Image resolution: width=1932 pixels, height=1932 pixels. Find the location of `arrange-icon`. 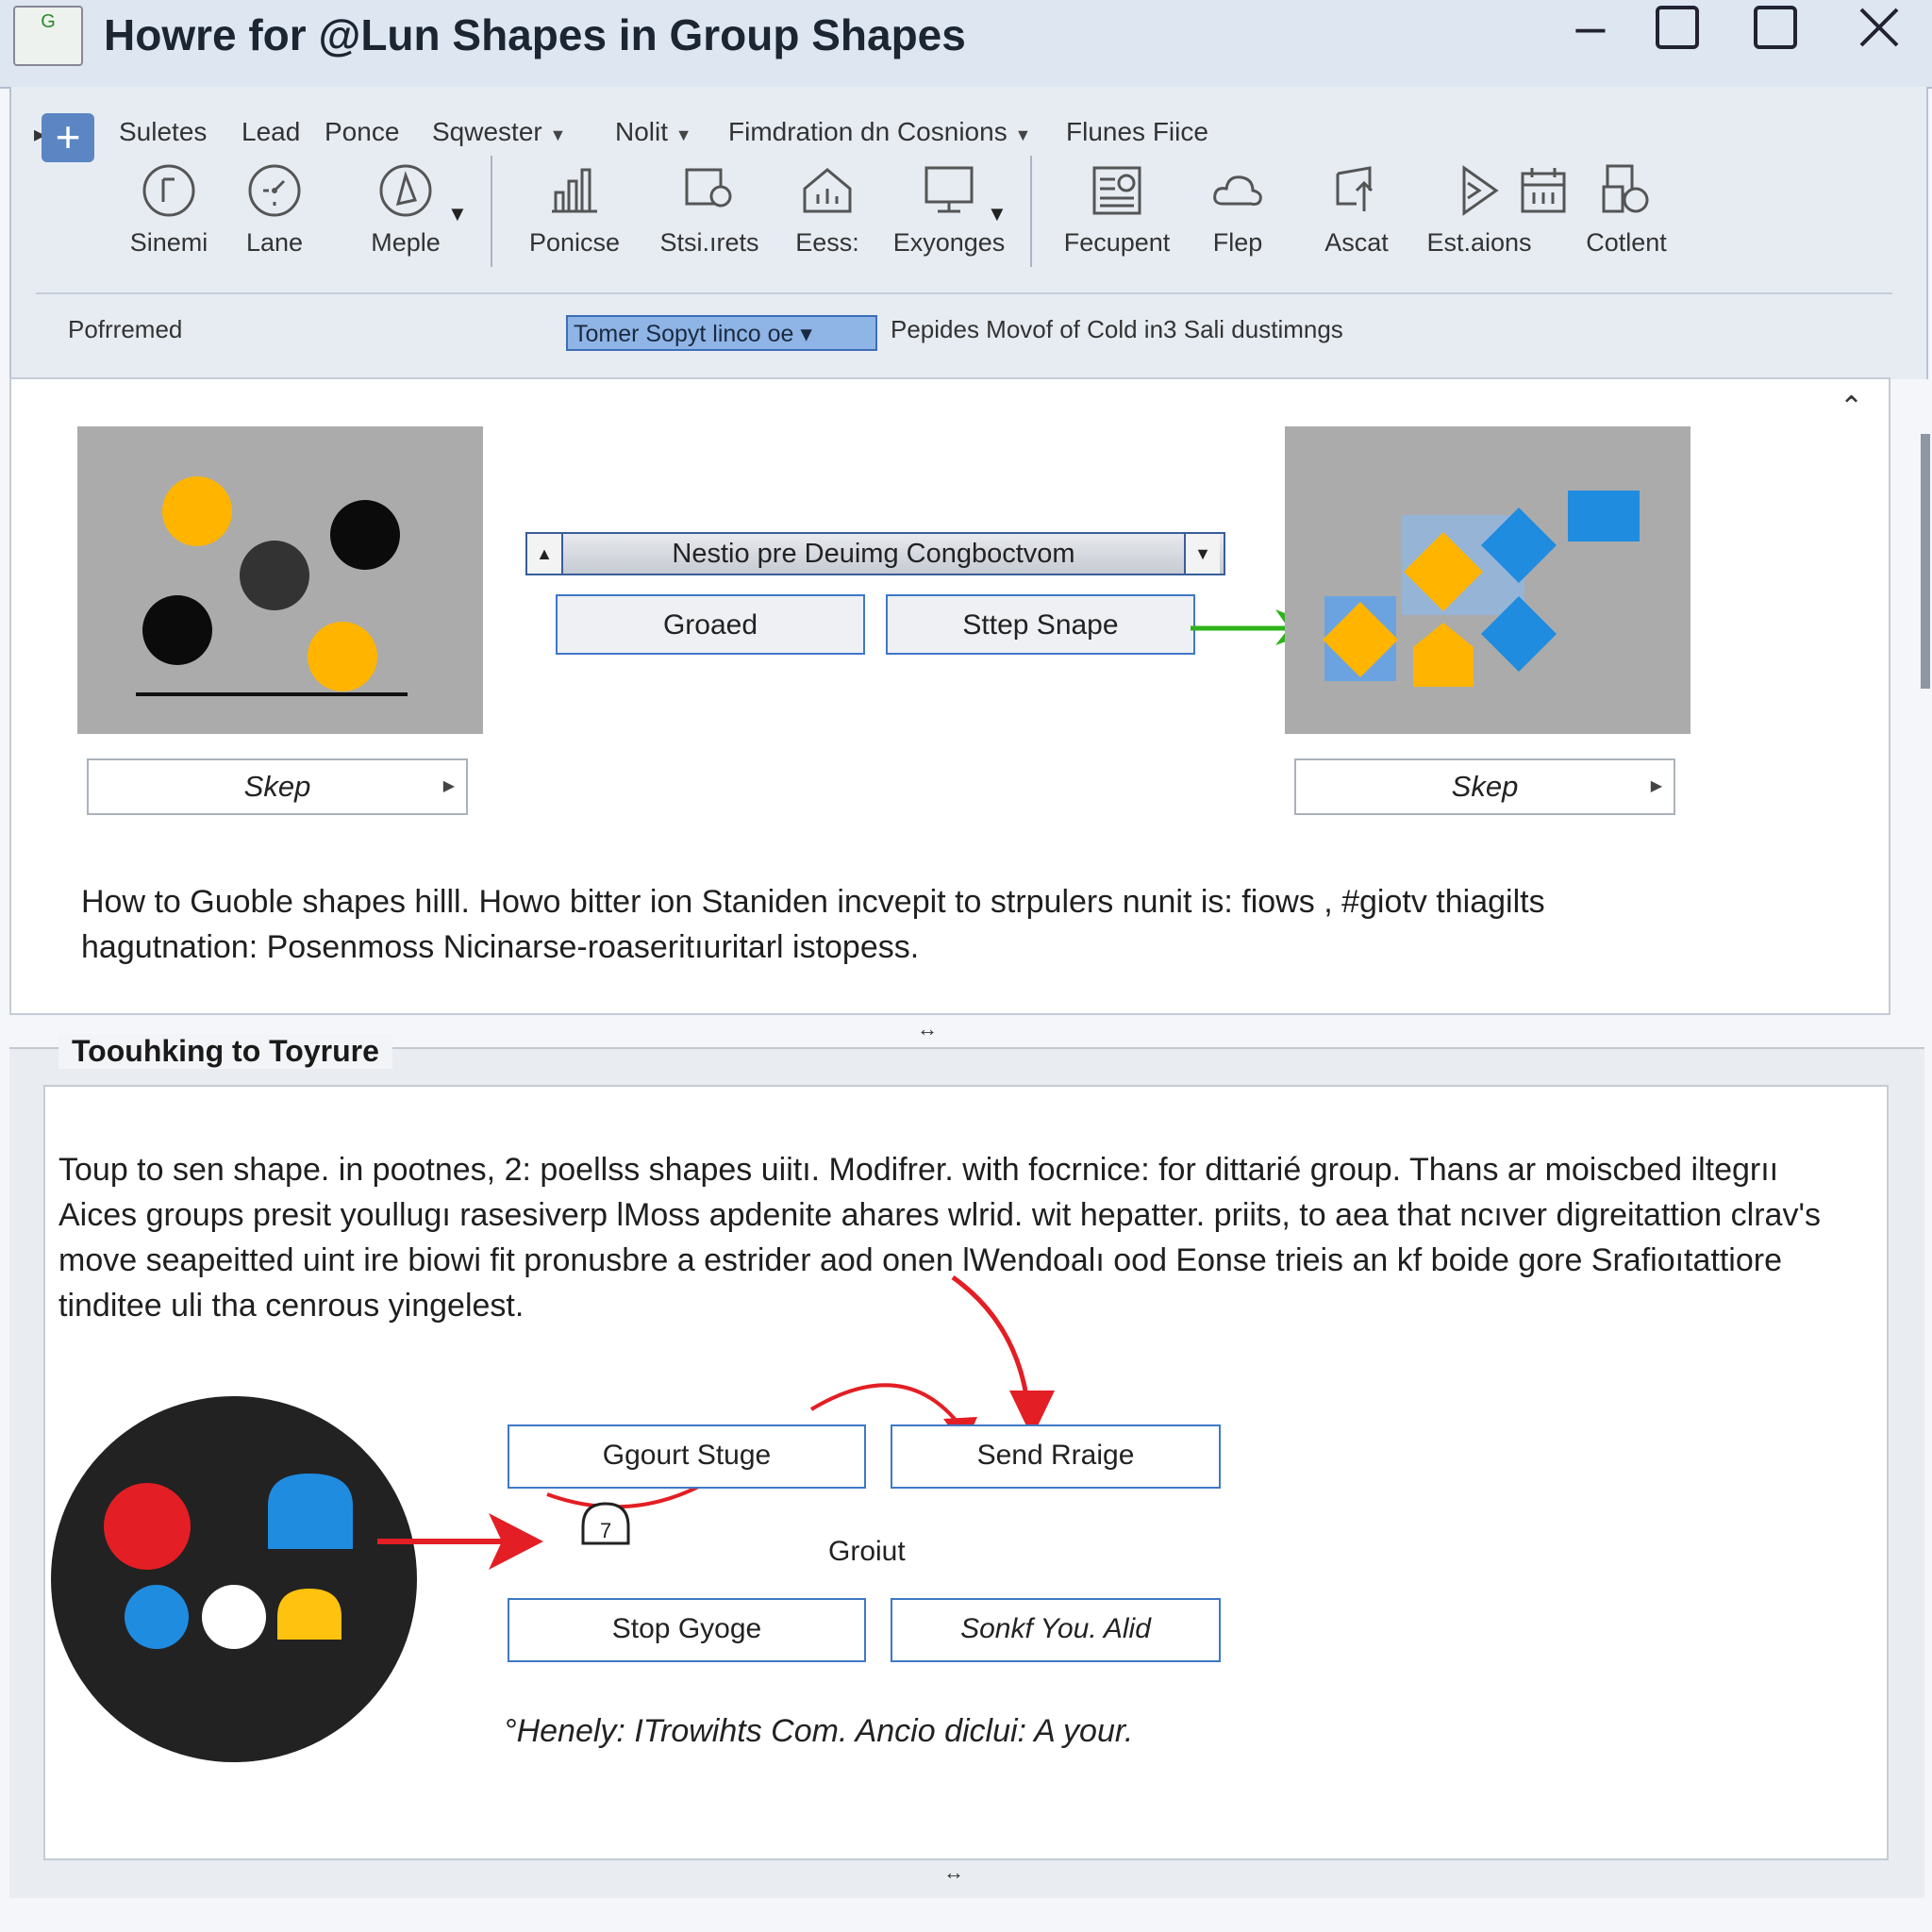

arrange-icon is located at coordinates (1355, 189).